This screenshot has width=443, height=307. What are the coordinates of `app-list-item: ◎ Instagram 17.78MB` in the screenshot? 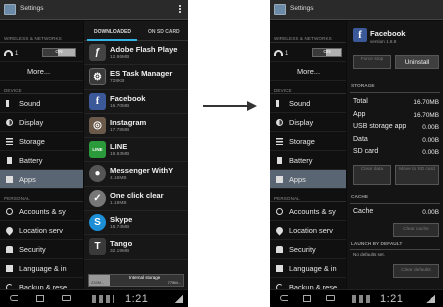 It's located at (136, 126).